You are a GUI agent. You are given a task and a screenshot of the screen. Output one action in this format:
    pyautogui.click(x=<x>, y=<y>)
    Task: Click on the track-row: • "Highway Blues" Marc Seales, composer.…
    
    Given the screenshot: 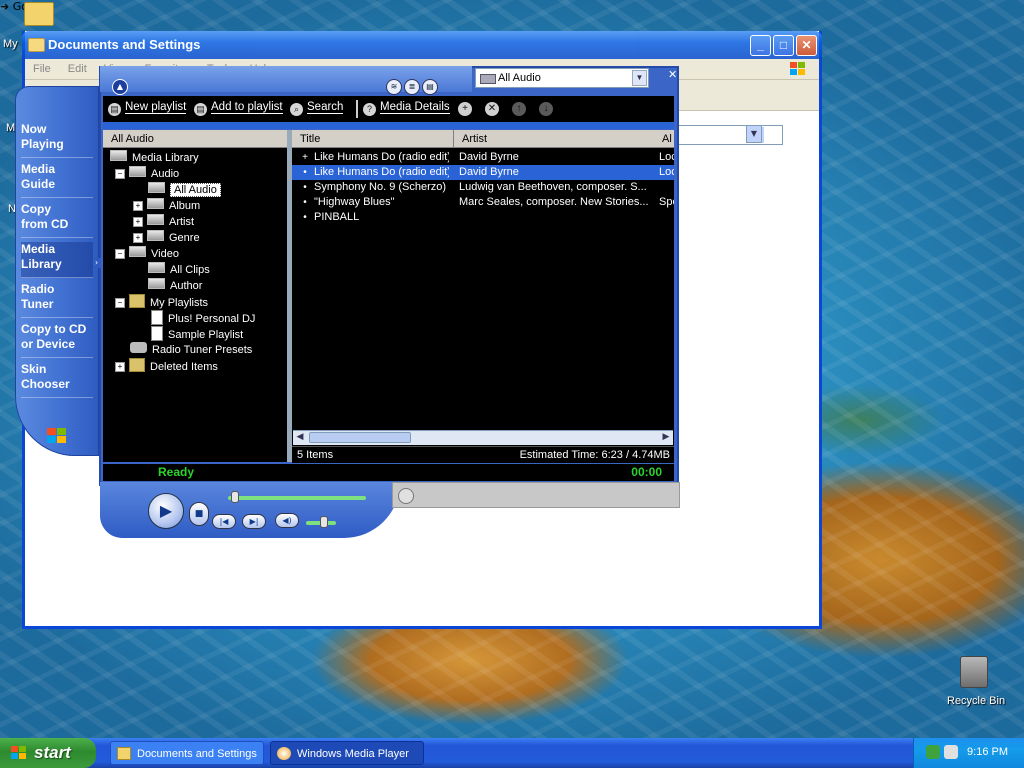 What is the action you would take?
    pyautogui.click(x=483, y=202)
    